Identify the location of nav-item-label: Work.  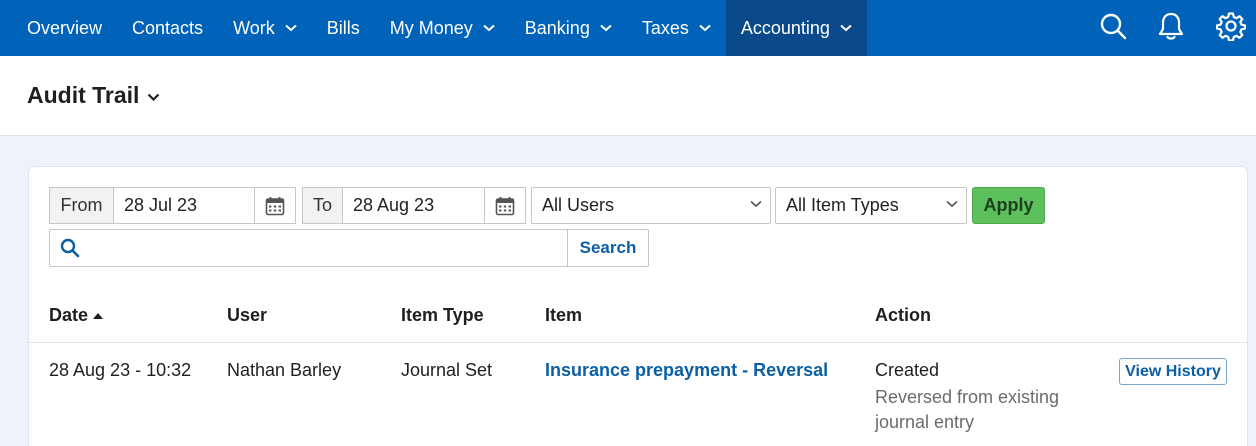
(254, 27).